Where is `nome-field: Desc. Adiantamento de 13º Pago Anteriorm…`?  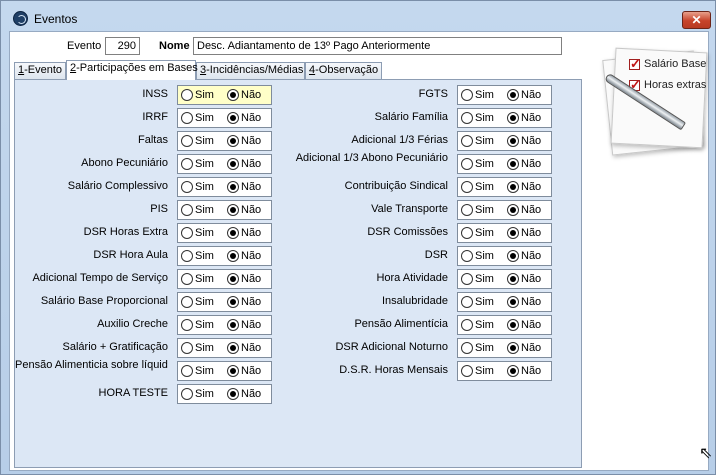 nome-field: Desc. Adiantamento de 13º Pago Anteriorm… is located at coordinates (377, 46).